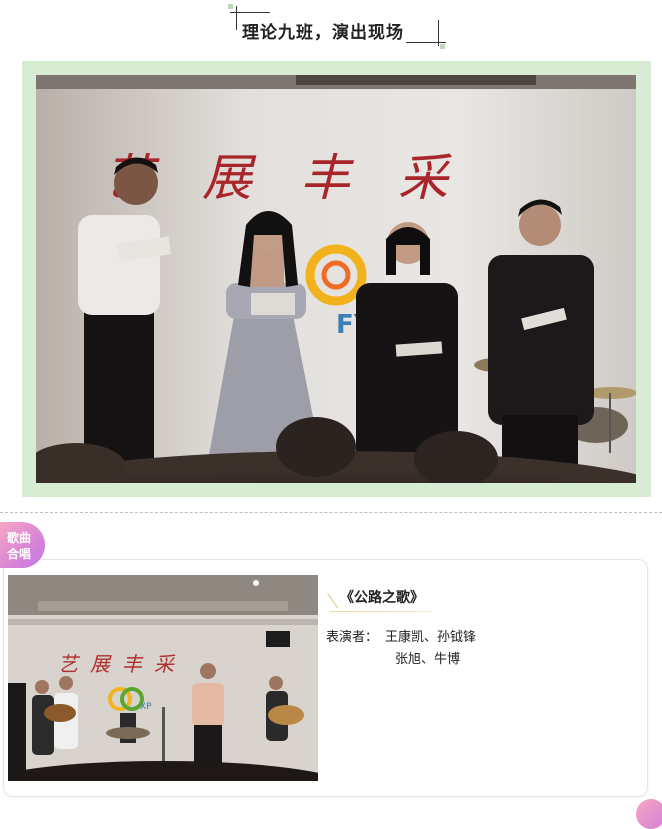 Image resolution: width=662 pixels, height=829 pixels. I want to click on title-deco-line-top-v, so click(236, 18).